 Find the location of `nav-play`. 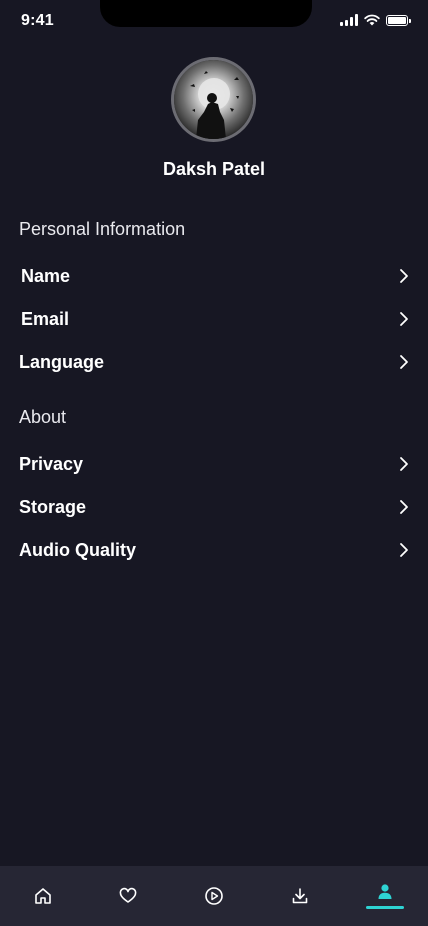

nav-play is located at coordinates (214, 896).